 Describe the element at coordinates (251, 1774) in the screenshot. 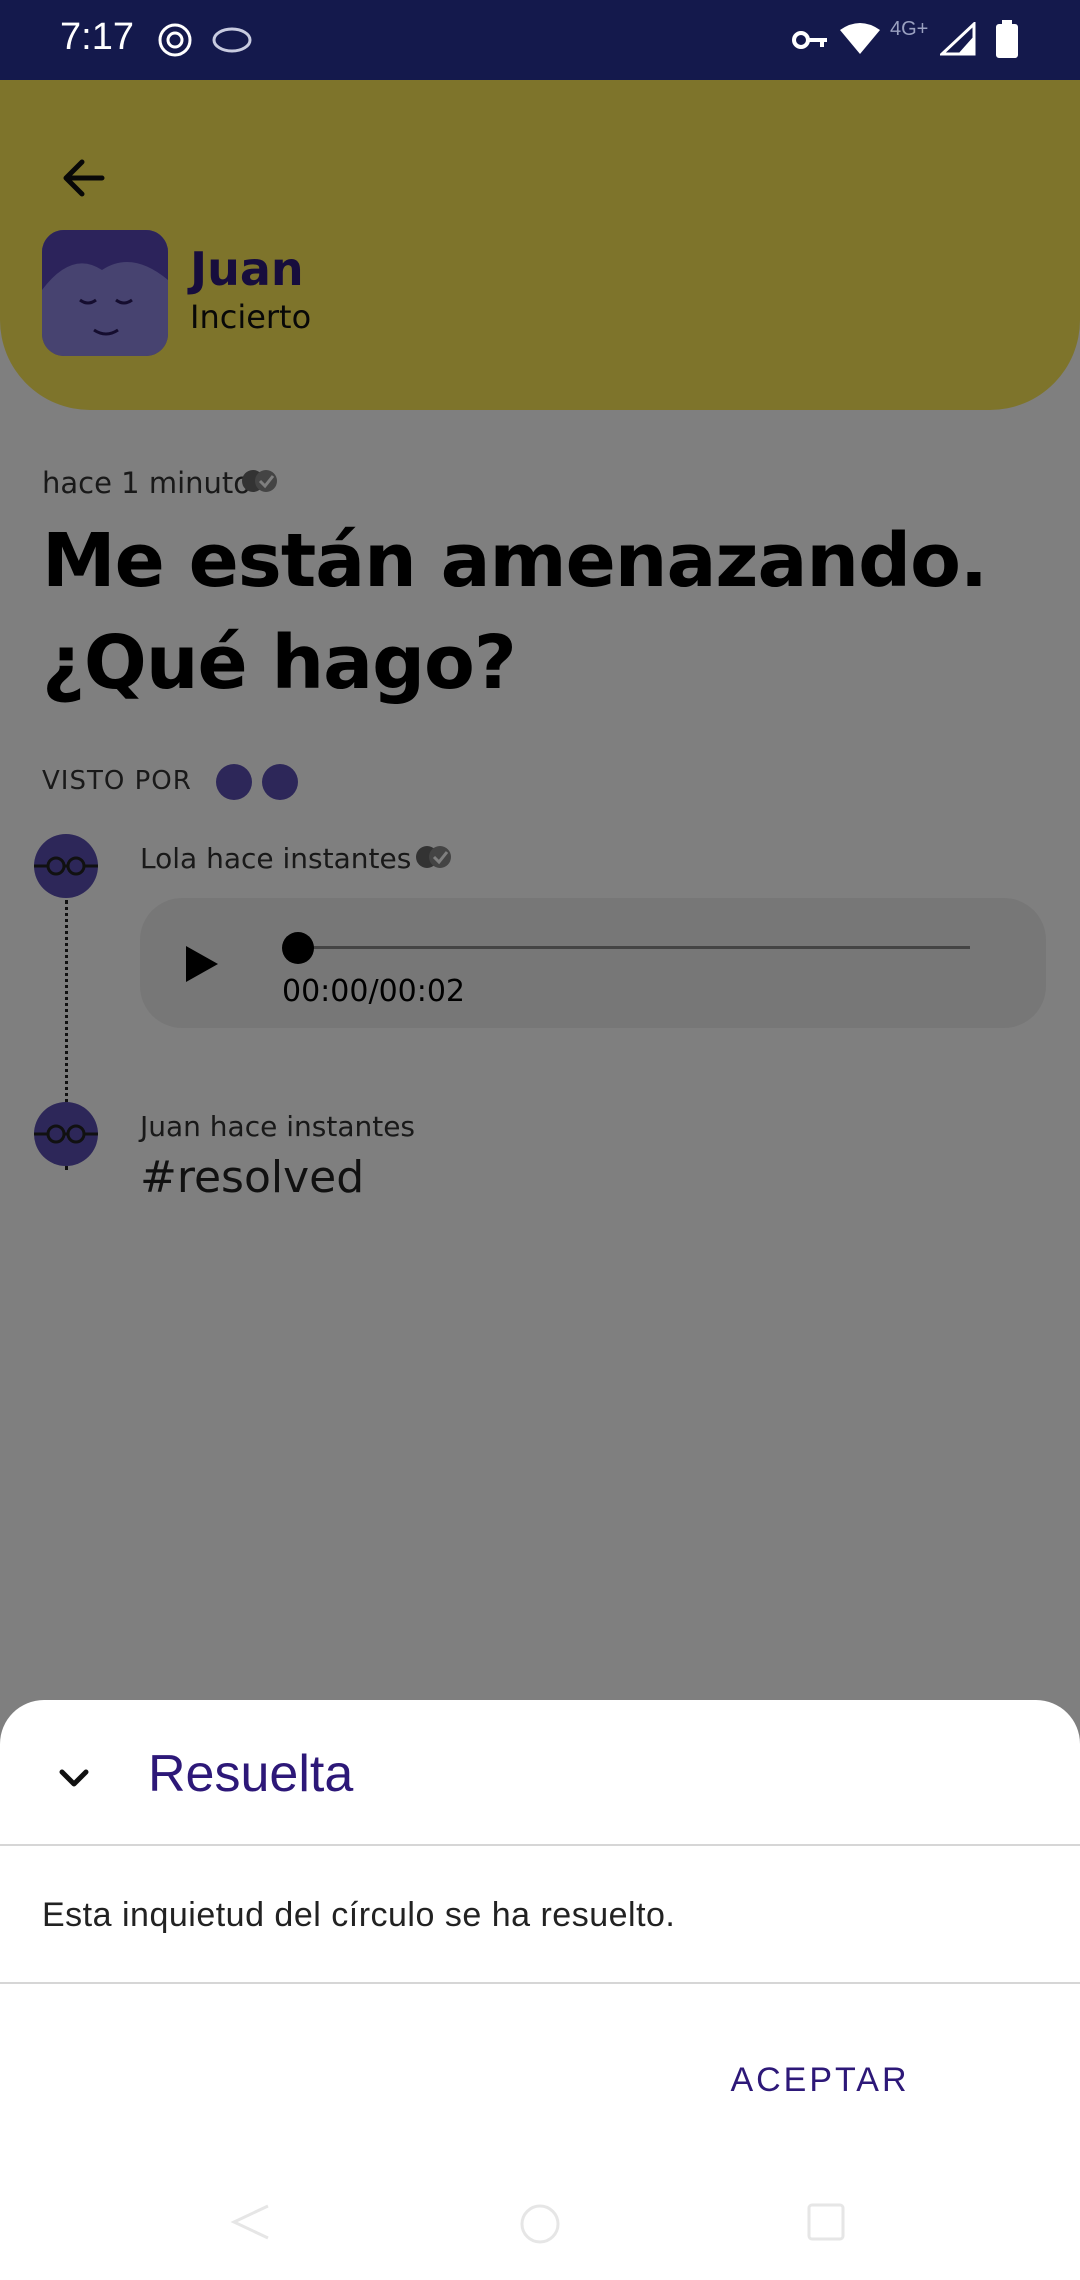

I see `sheet-title: Resuelta` at that location.